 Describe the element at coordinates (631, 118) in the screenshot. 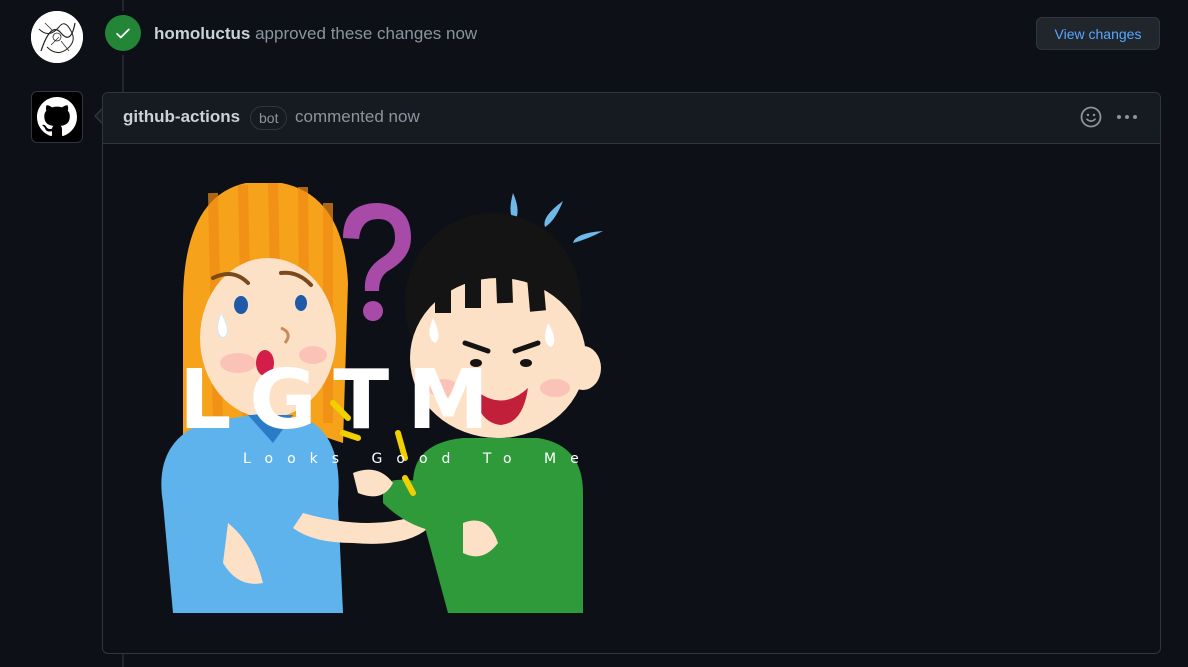

I see `comment-header: github-actions bot commented now` at that location.